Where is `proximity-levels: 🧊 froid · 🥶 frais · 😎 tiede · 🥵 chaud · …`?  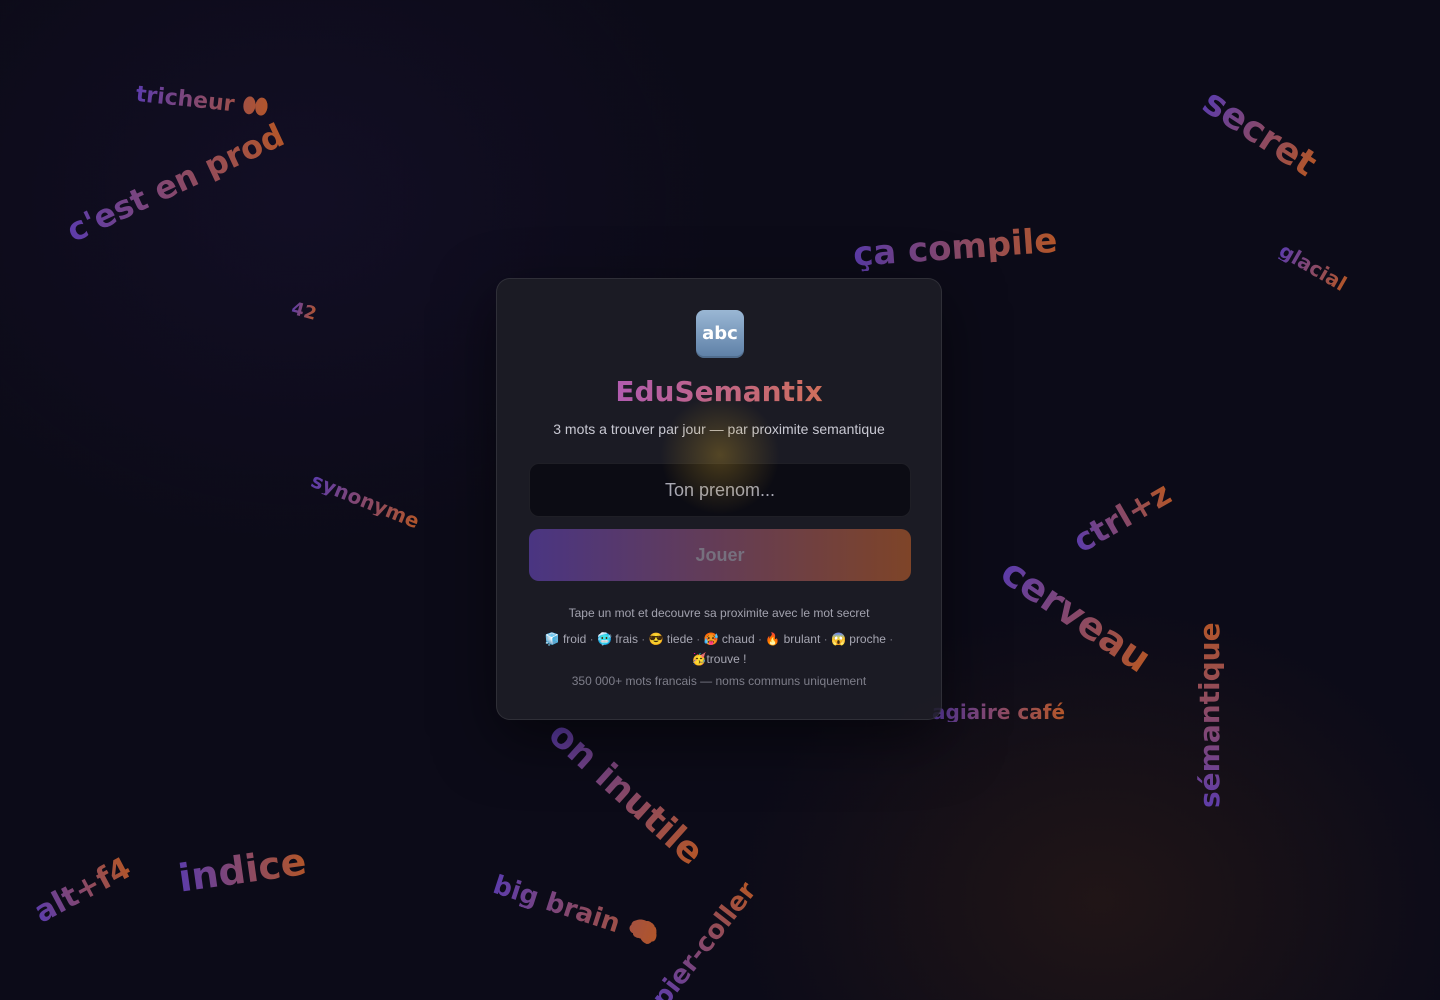 proximity-levels: 🧊 froid · 🥶 frais · 😎 tiede · 🥵 chaud · … is located at coordinates (719, 649).